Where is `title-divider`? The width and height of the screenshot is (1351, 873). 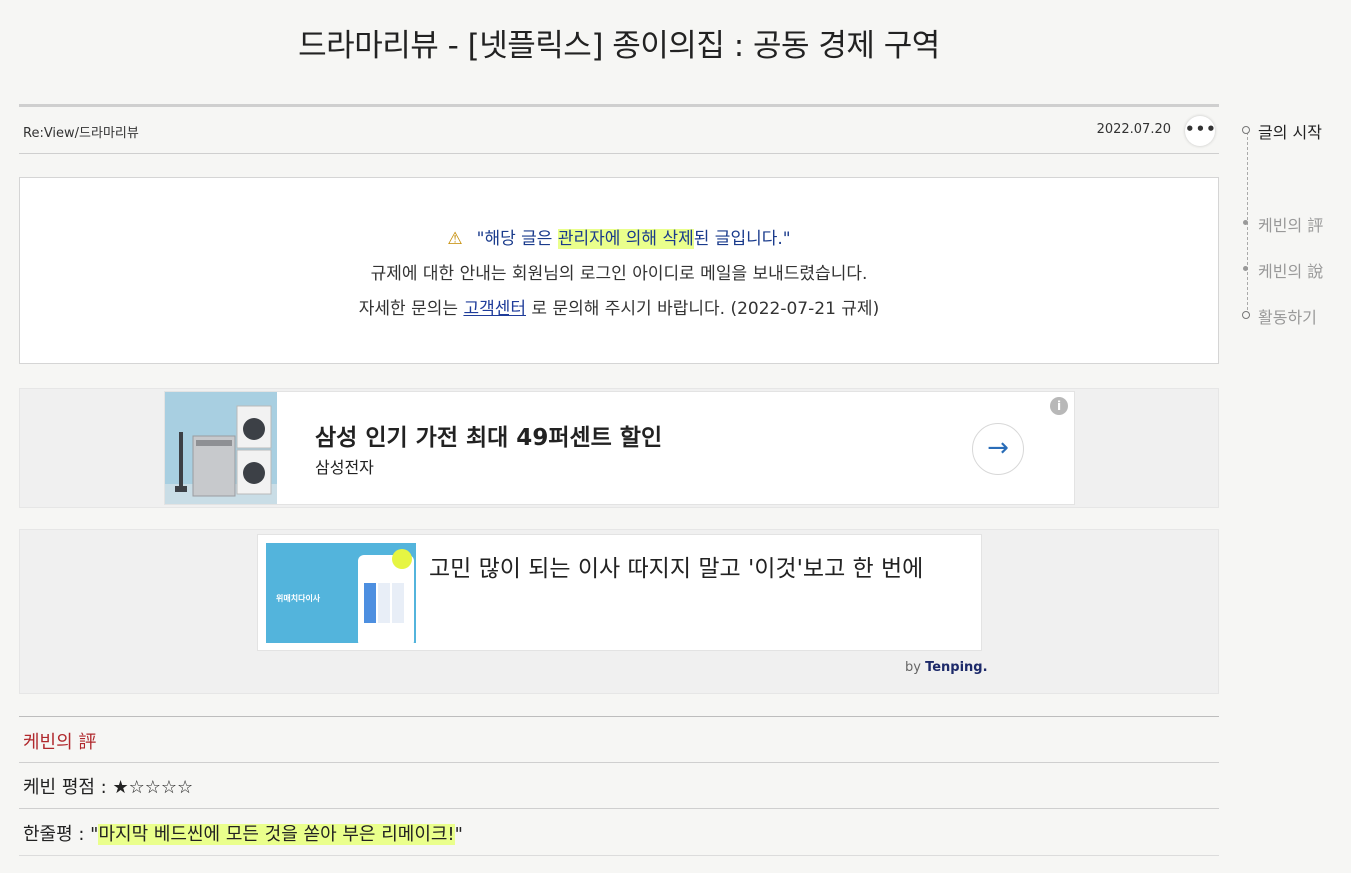
title-divider is located at coordinates (619, 105).